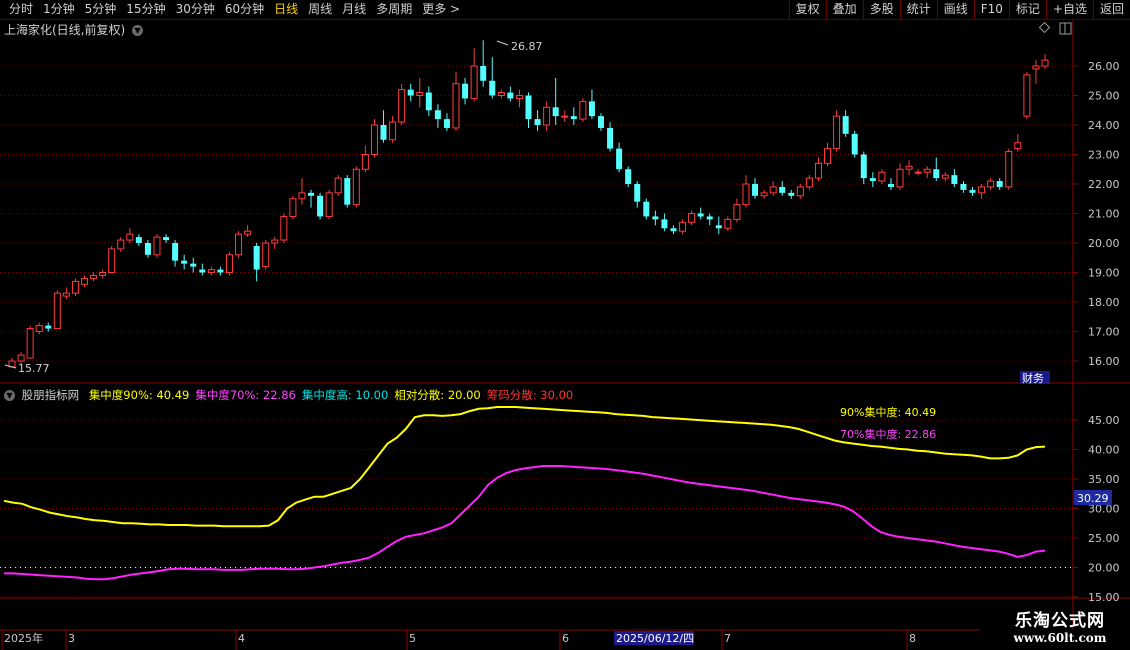 This screenshot has width=1130, height=650. What do you see at coordinates (139, 395) in the screenshot?
I see `indicator-value: 集中度90%: 40.49` at bounding box center [139, 395].